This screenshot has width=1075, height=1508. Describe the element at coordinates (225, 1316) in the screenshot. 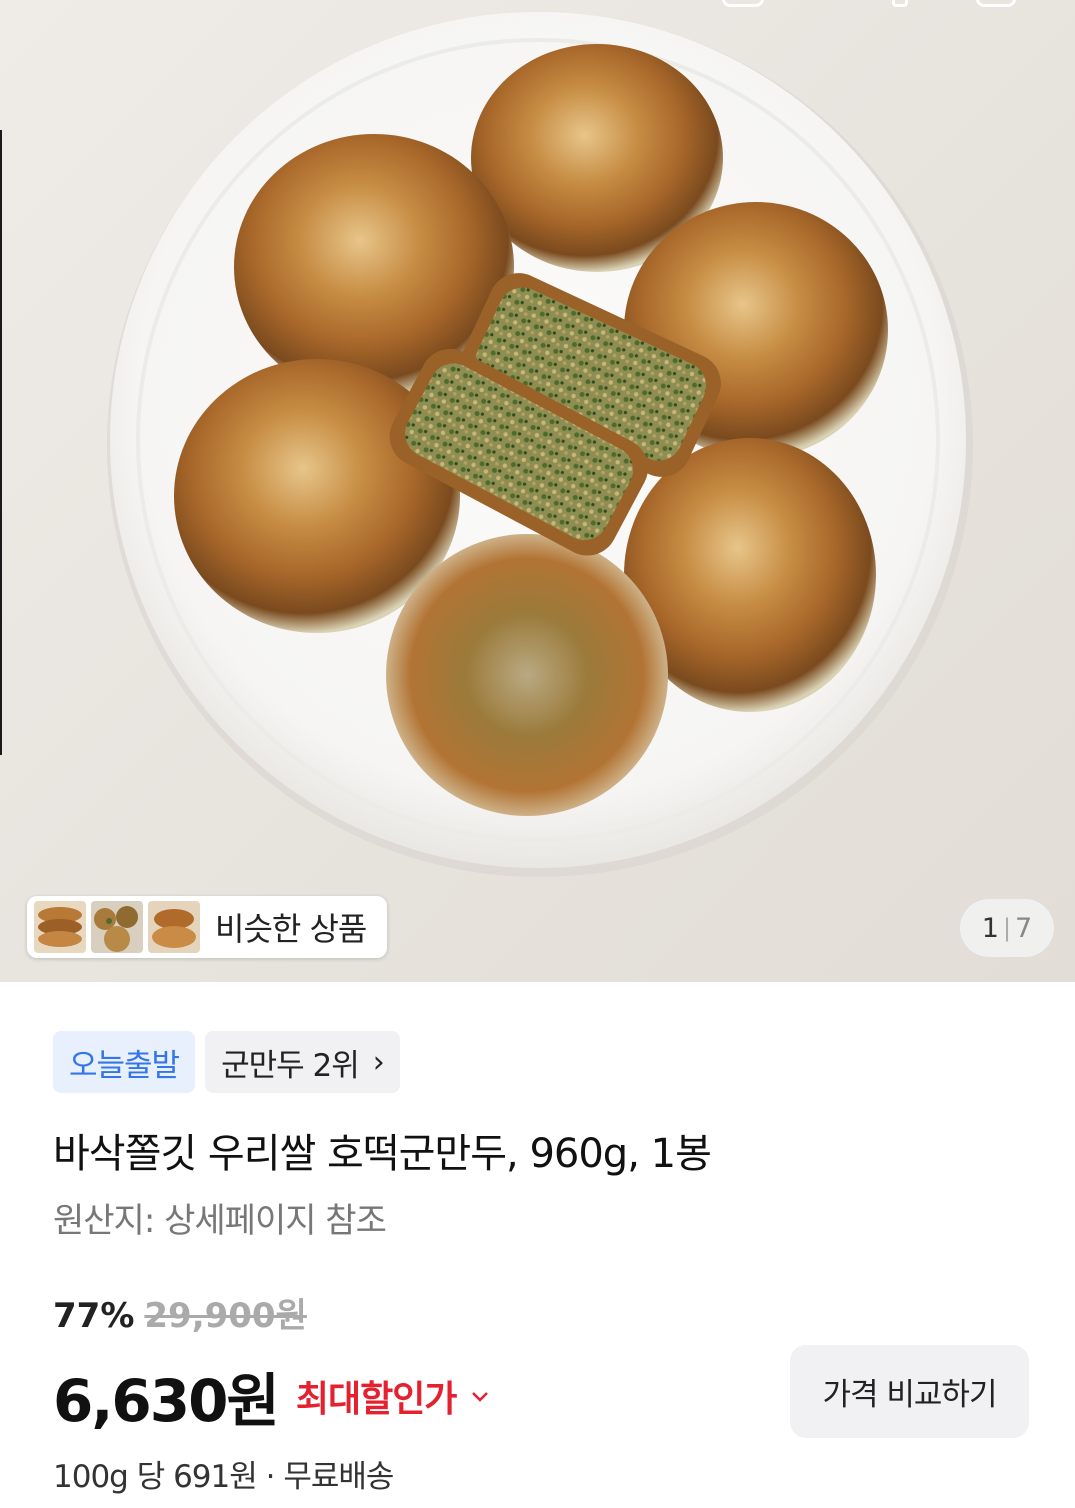

I see `original-price: 29,900원` at that location.